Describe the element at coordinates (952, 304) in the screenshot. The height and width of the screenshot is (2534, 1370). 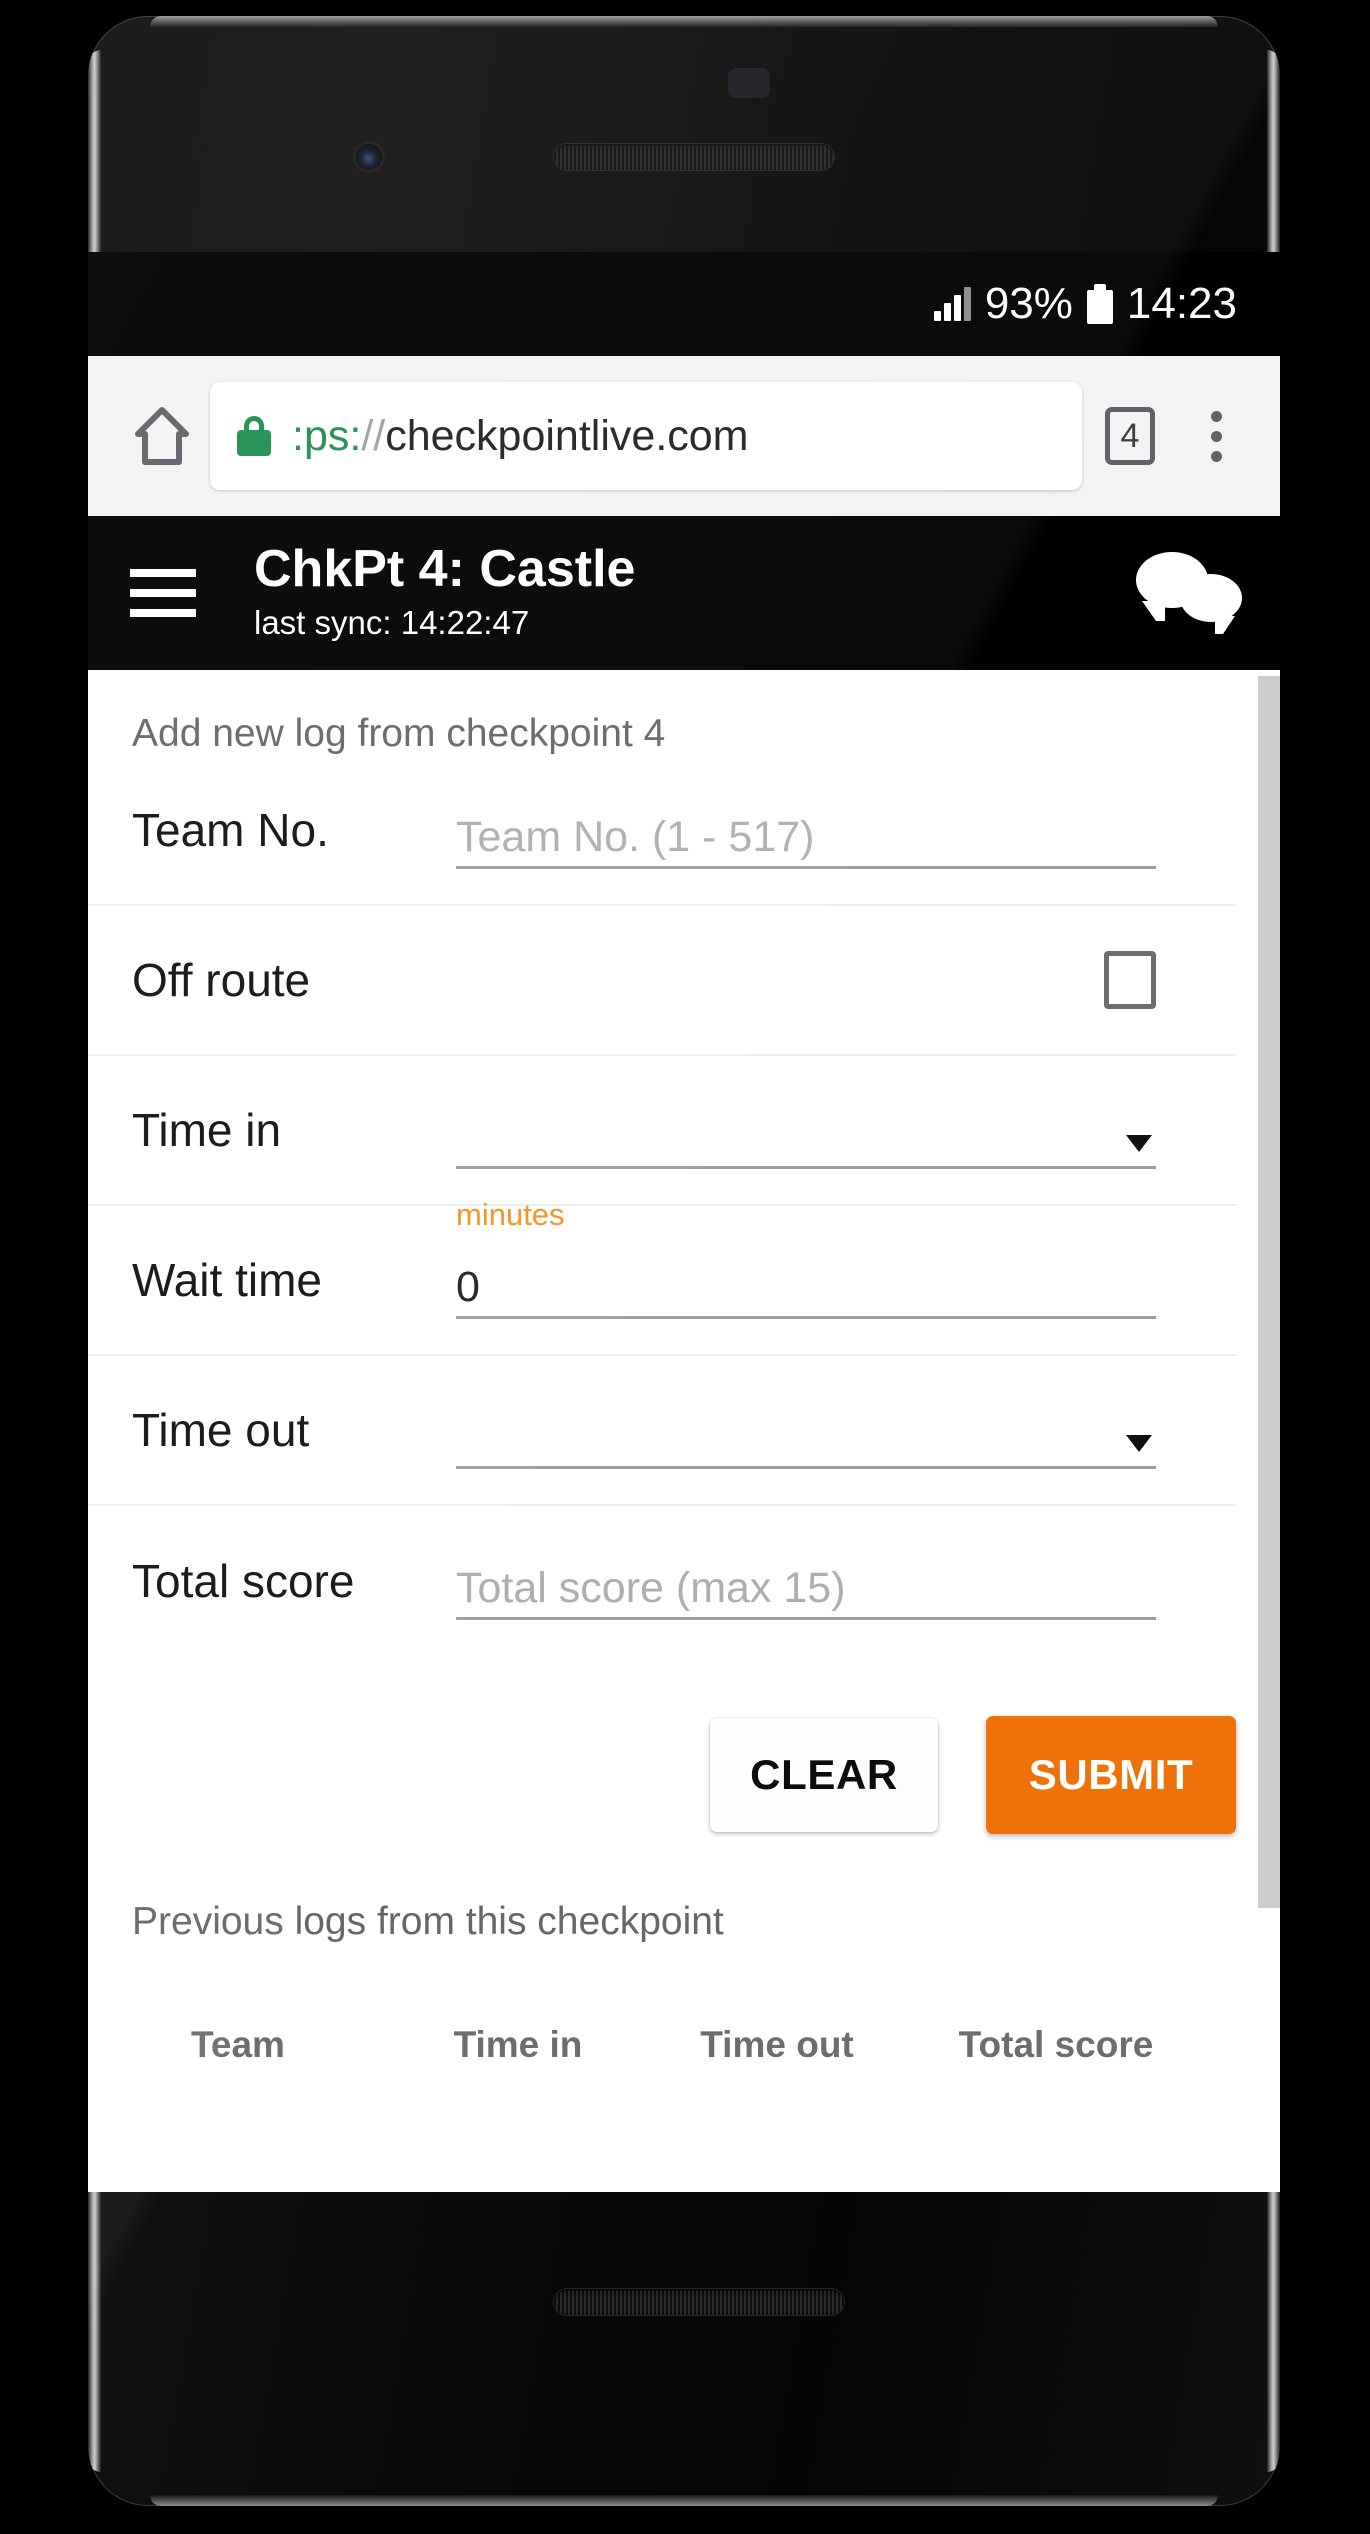
I see `signal-bars-icon` at that location.